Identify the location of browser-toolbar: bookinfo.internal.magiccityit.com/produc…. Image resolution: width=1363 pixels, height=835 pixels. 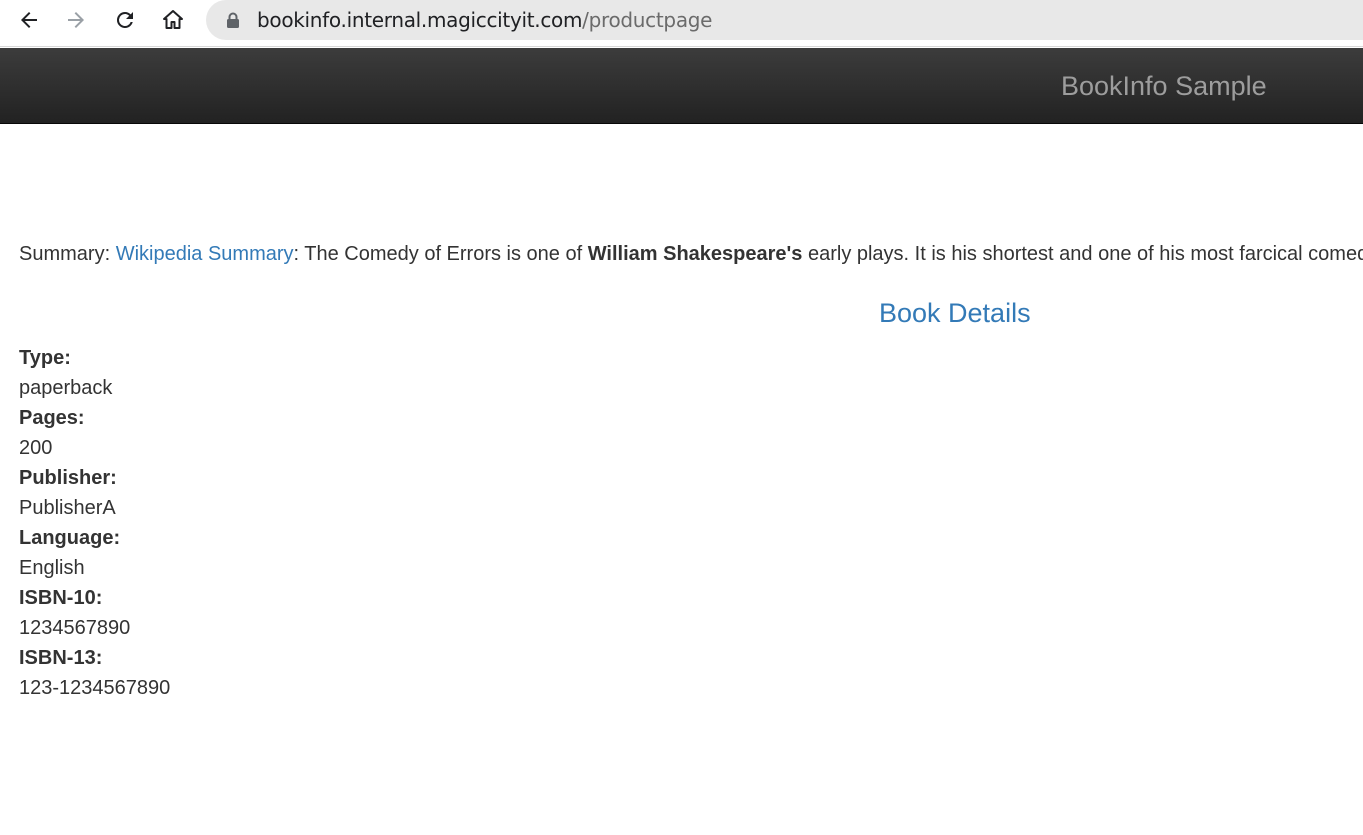
(681, 23).